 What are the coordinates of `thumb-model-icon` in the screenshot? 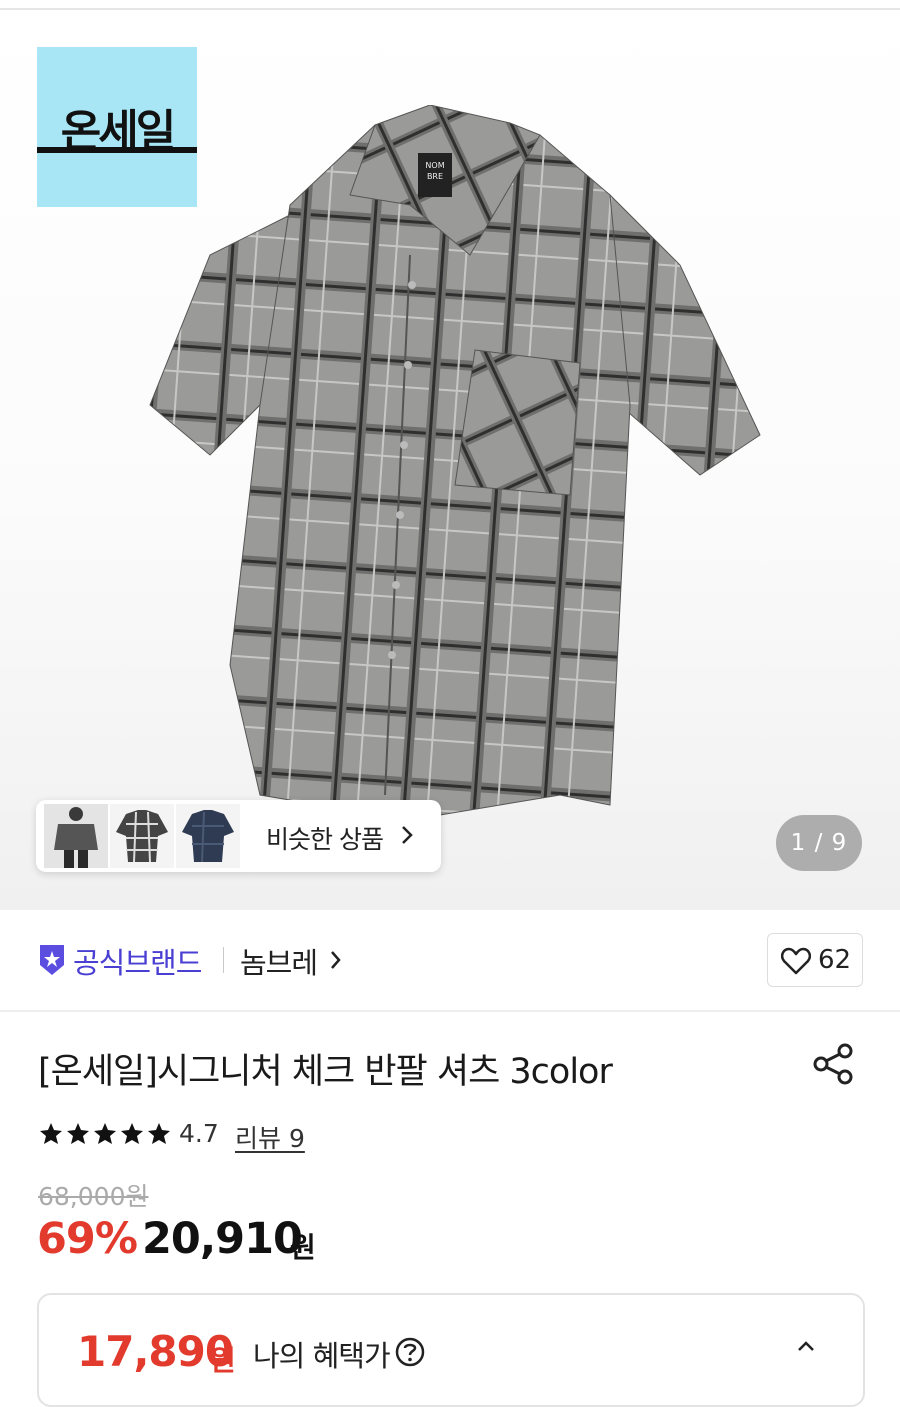 It's located at (76, 836).